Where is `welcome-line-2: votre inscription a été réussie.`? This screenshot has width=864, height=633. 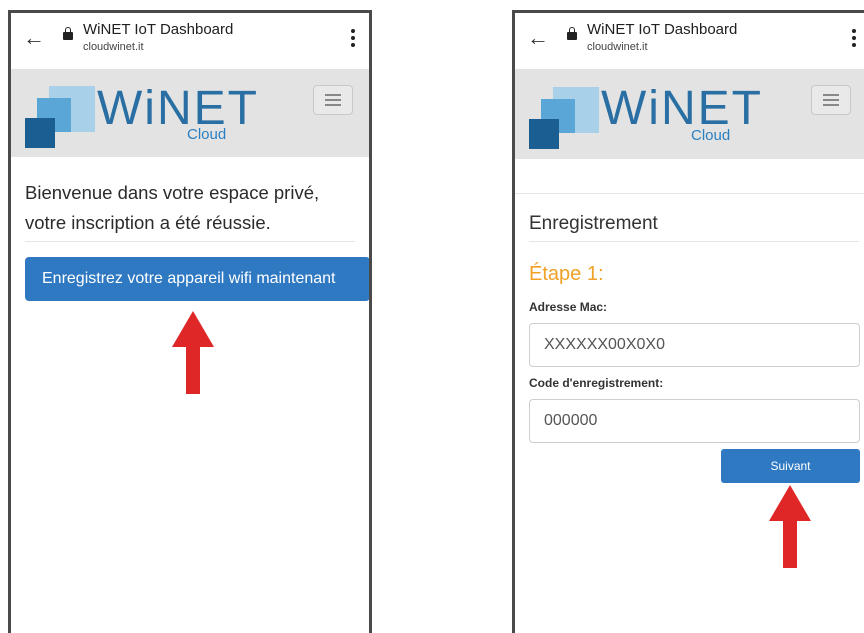 welcome-line-2: votre inscription a été réussie. is located at coordinates (148, 222).